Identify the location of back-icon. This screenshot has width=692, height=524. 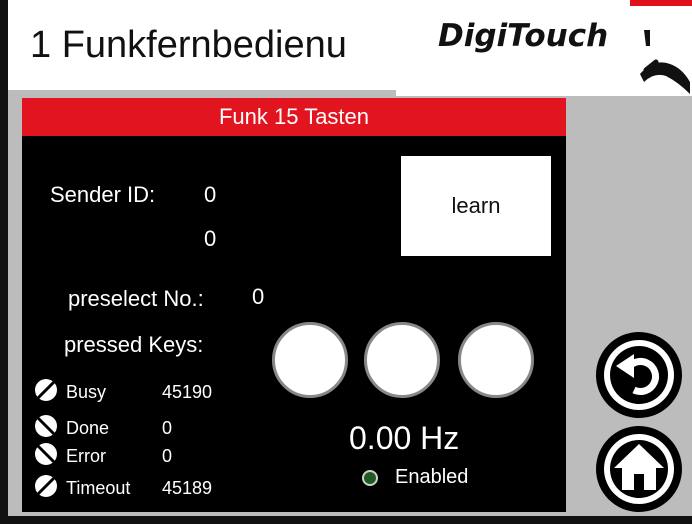
(639, 375).